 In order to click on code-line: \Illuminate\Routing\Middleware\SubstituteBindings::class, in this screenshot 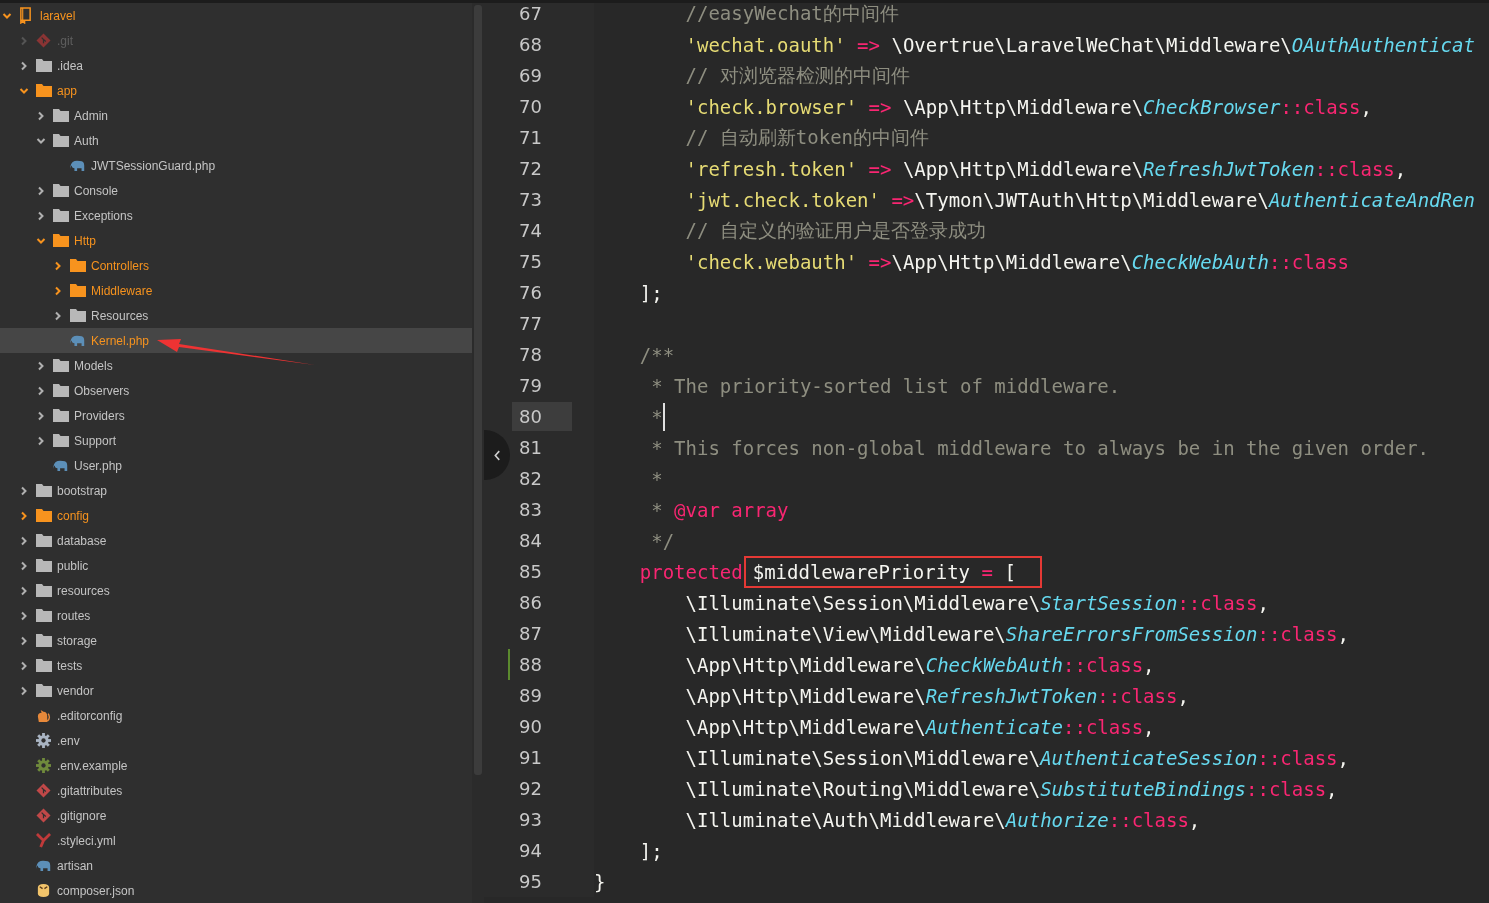, I will do `click(1011, 788)`.